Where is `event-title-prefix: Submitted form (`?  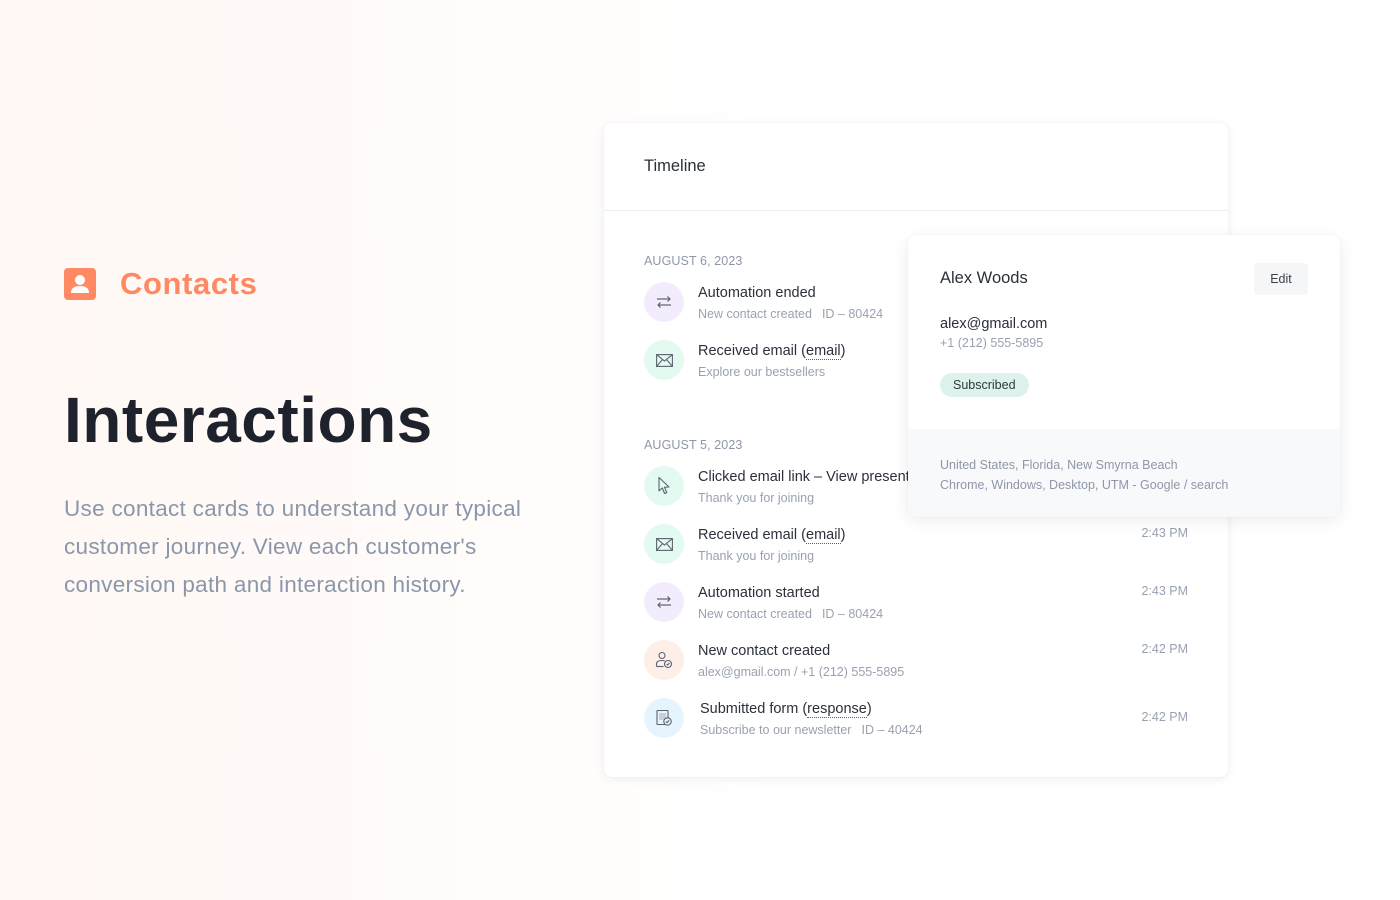 event-title-prefix: Submitted form ( is located at coordinates (754, 709).